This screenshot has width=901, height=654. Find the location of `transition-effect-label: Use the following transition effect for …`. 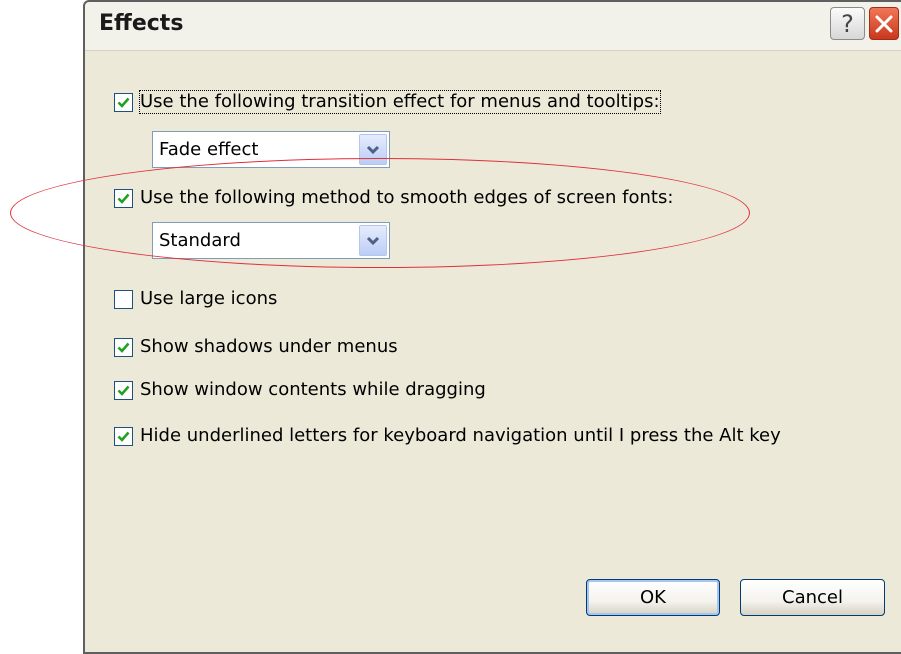

transition-effect-label: Use the following transition effect for … is located at coordinates (400, 102).